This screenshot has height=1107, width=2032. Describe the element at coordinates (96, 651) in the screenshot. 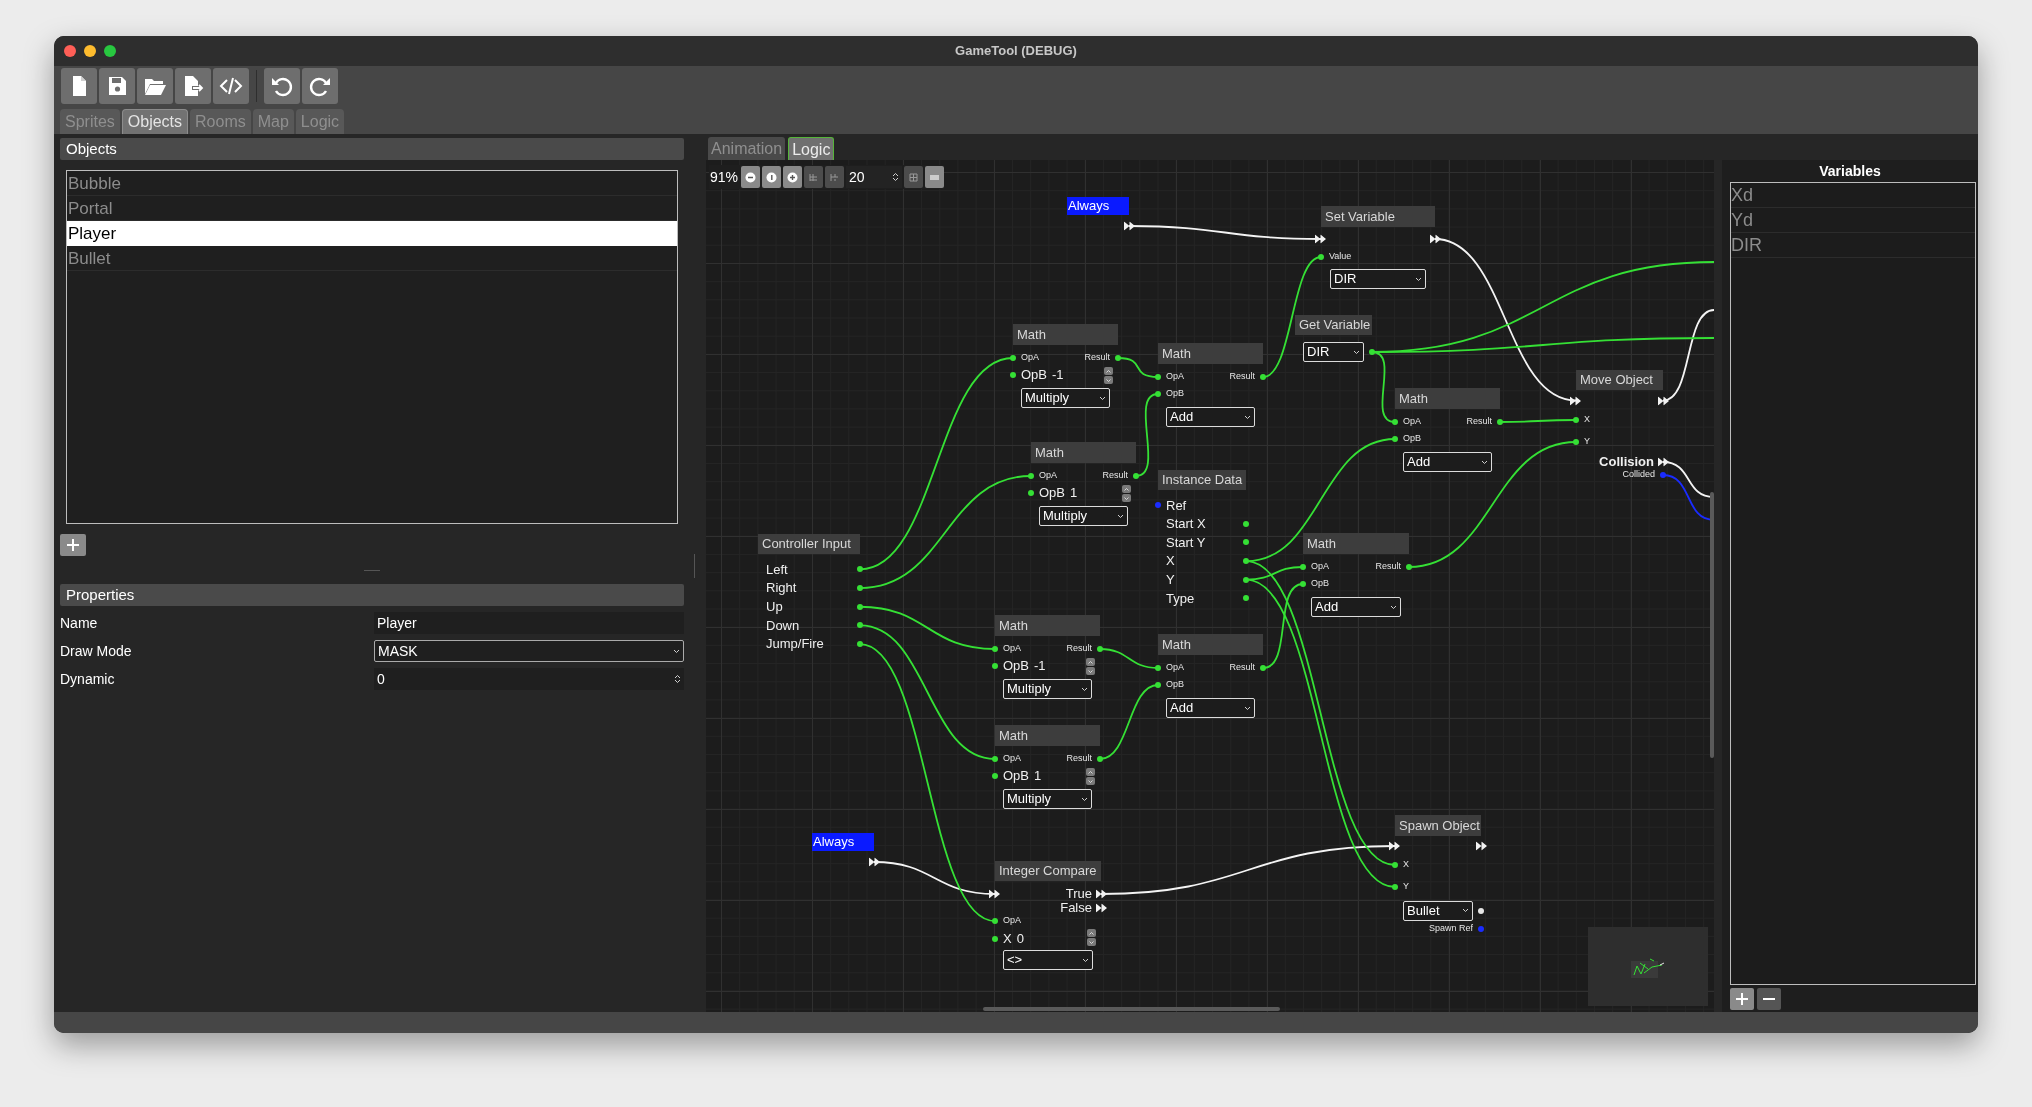

I see `property-label: Draw Mode` at that location.